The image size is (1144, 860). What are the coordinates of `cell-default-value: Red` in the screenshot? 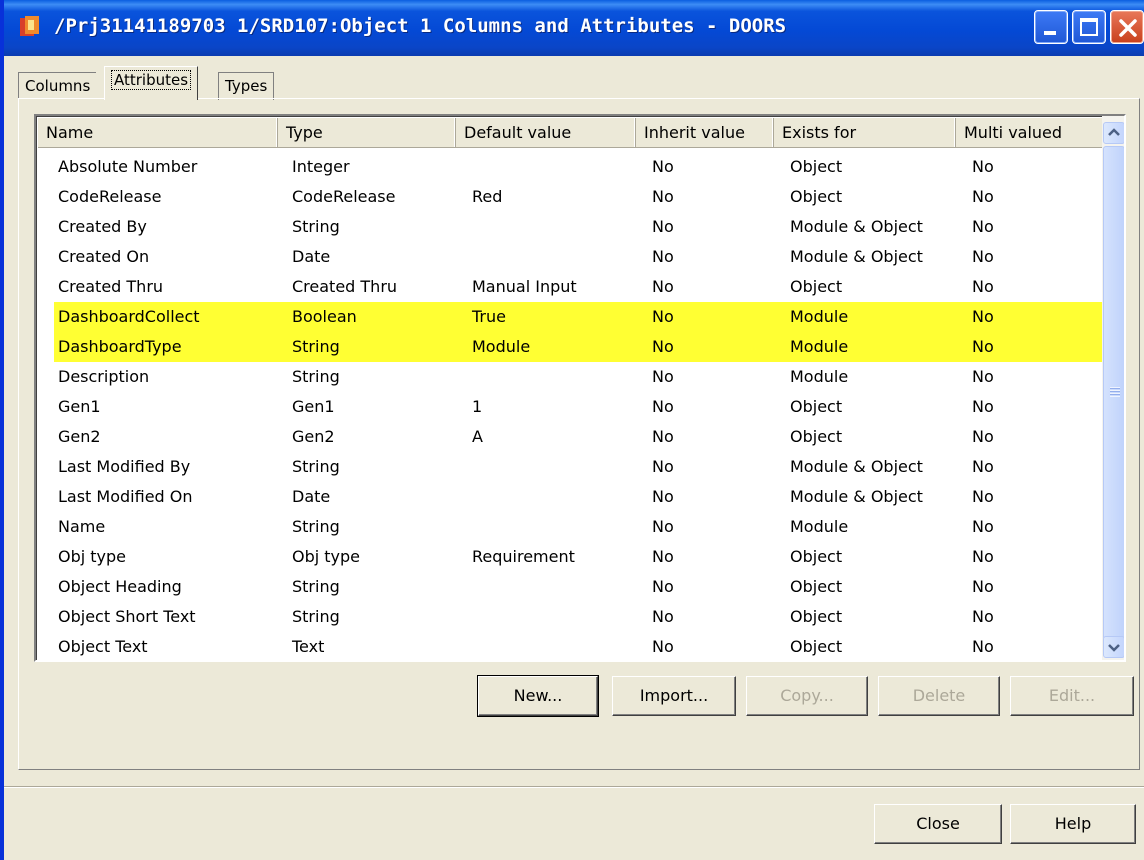 It's located at (487, 196).